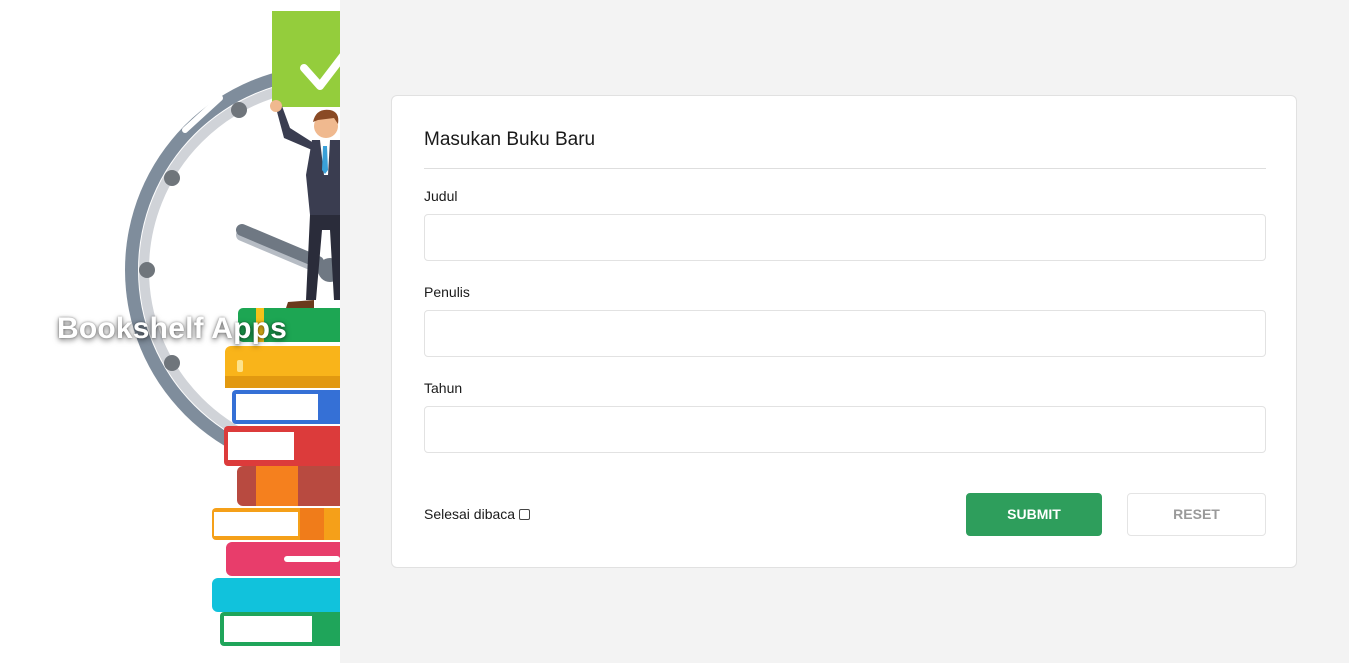  What do you see at coordinates (845, 237) in the screenshot?
I see `title-input` at bounding box center [845, 237].